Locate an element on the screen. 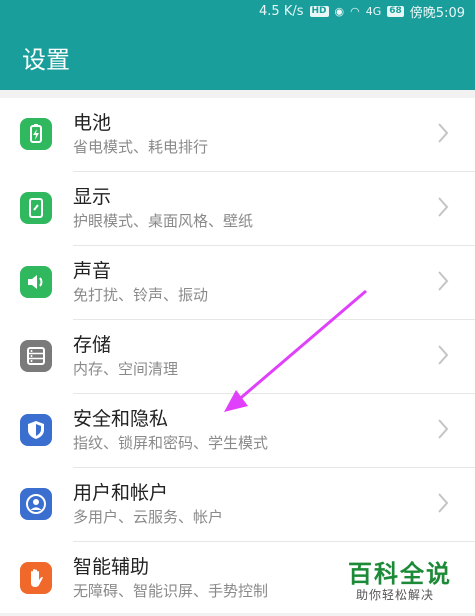 The width and height of the screenshot is (475, 616). battery-indicator: 68 is located at coordinates (395, 11).